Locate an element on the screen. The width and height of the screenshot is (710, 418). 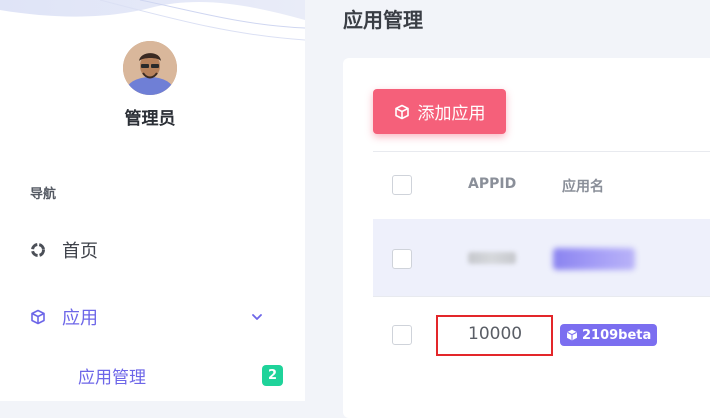
page-title: 应用管理 is located at coordinates (383, 20).